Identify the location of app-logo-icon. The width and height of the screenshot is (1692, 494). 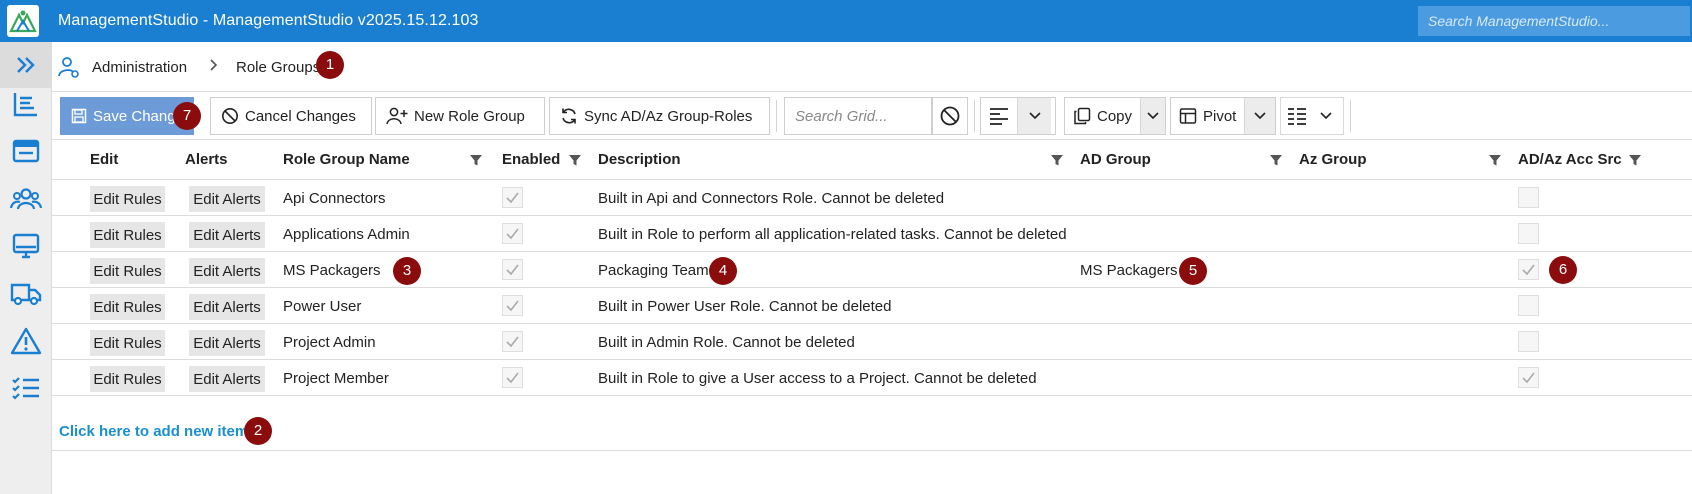
(23, 21).